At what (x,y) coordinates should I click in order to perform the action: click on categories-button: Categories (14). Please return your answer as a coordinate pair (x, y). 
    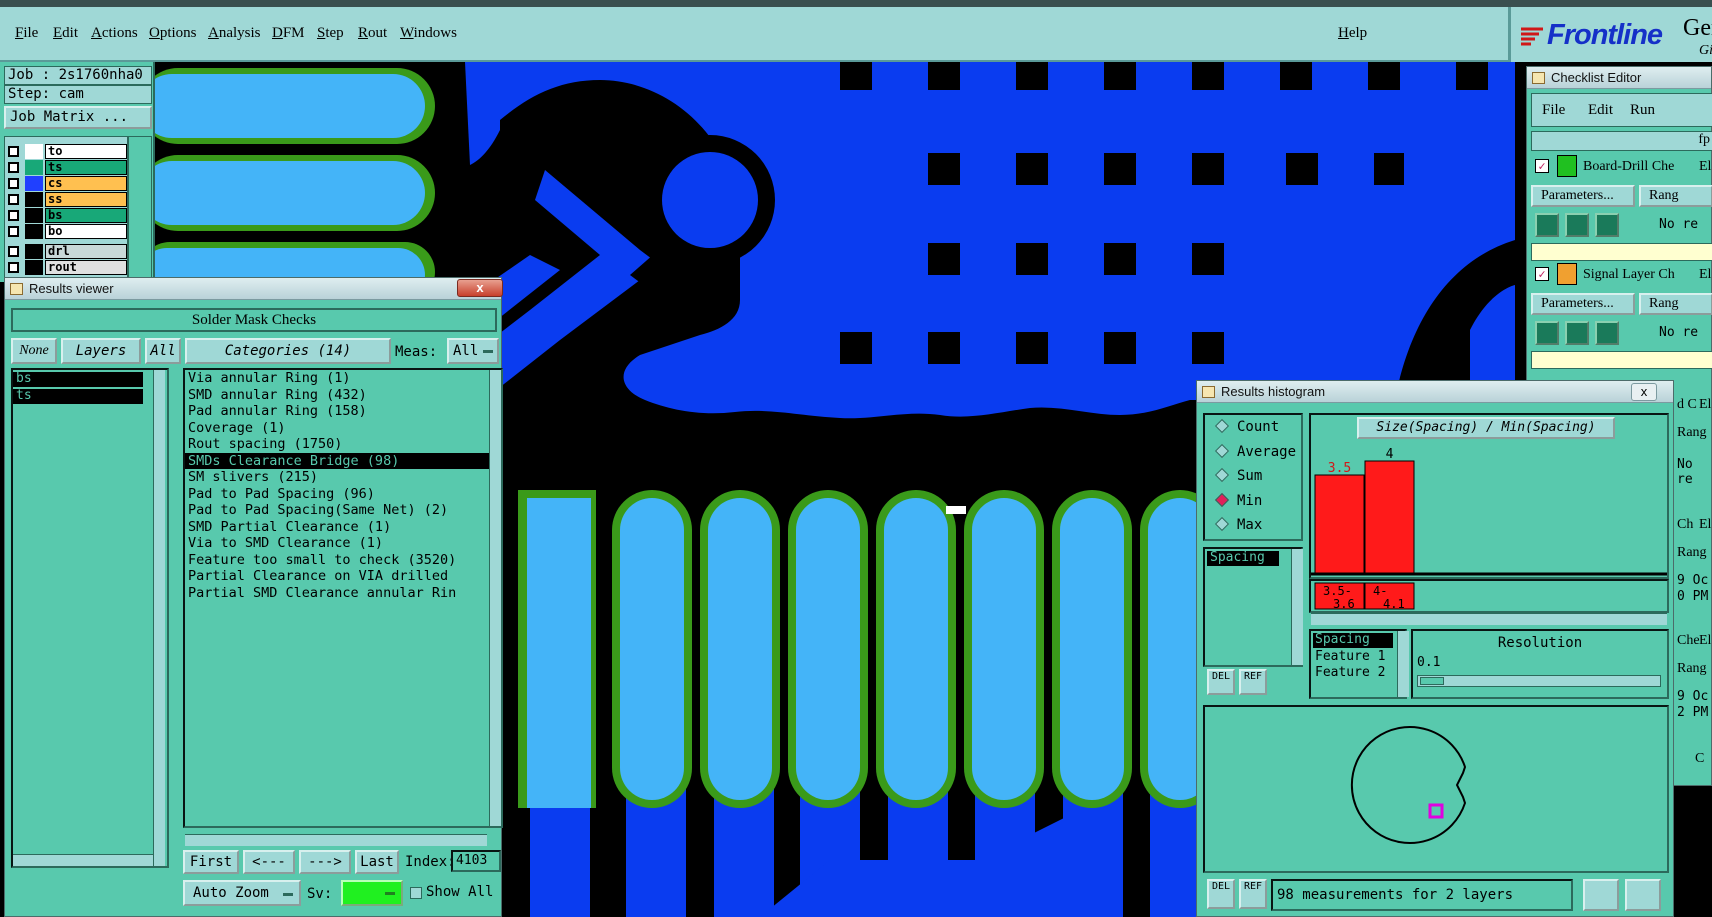
    Looking at the image, I should click on (288, 351).